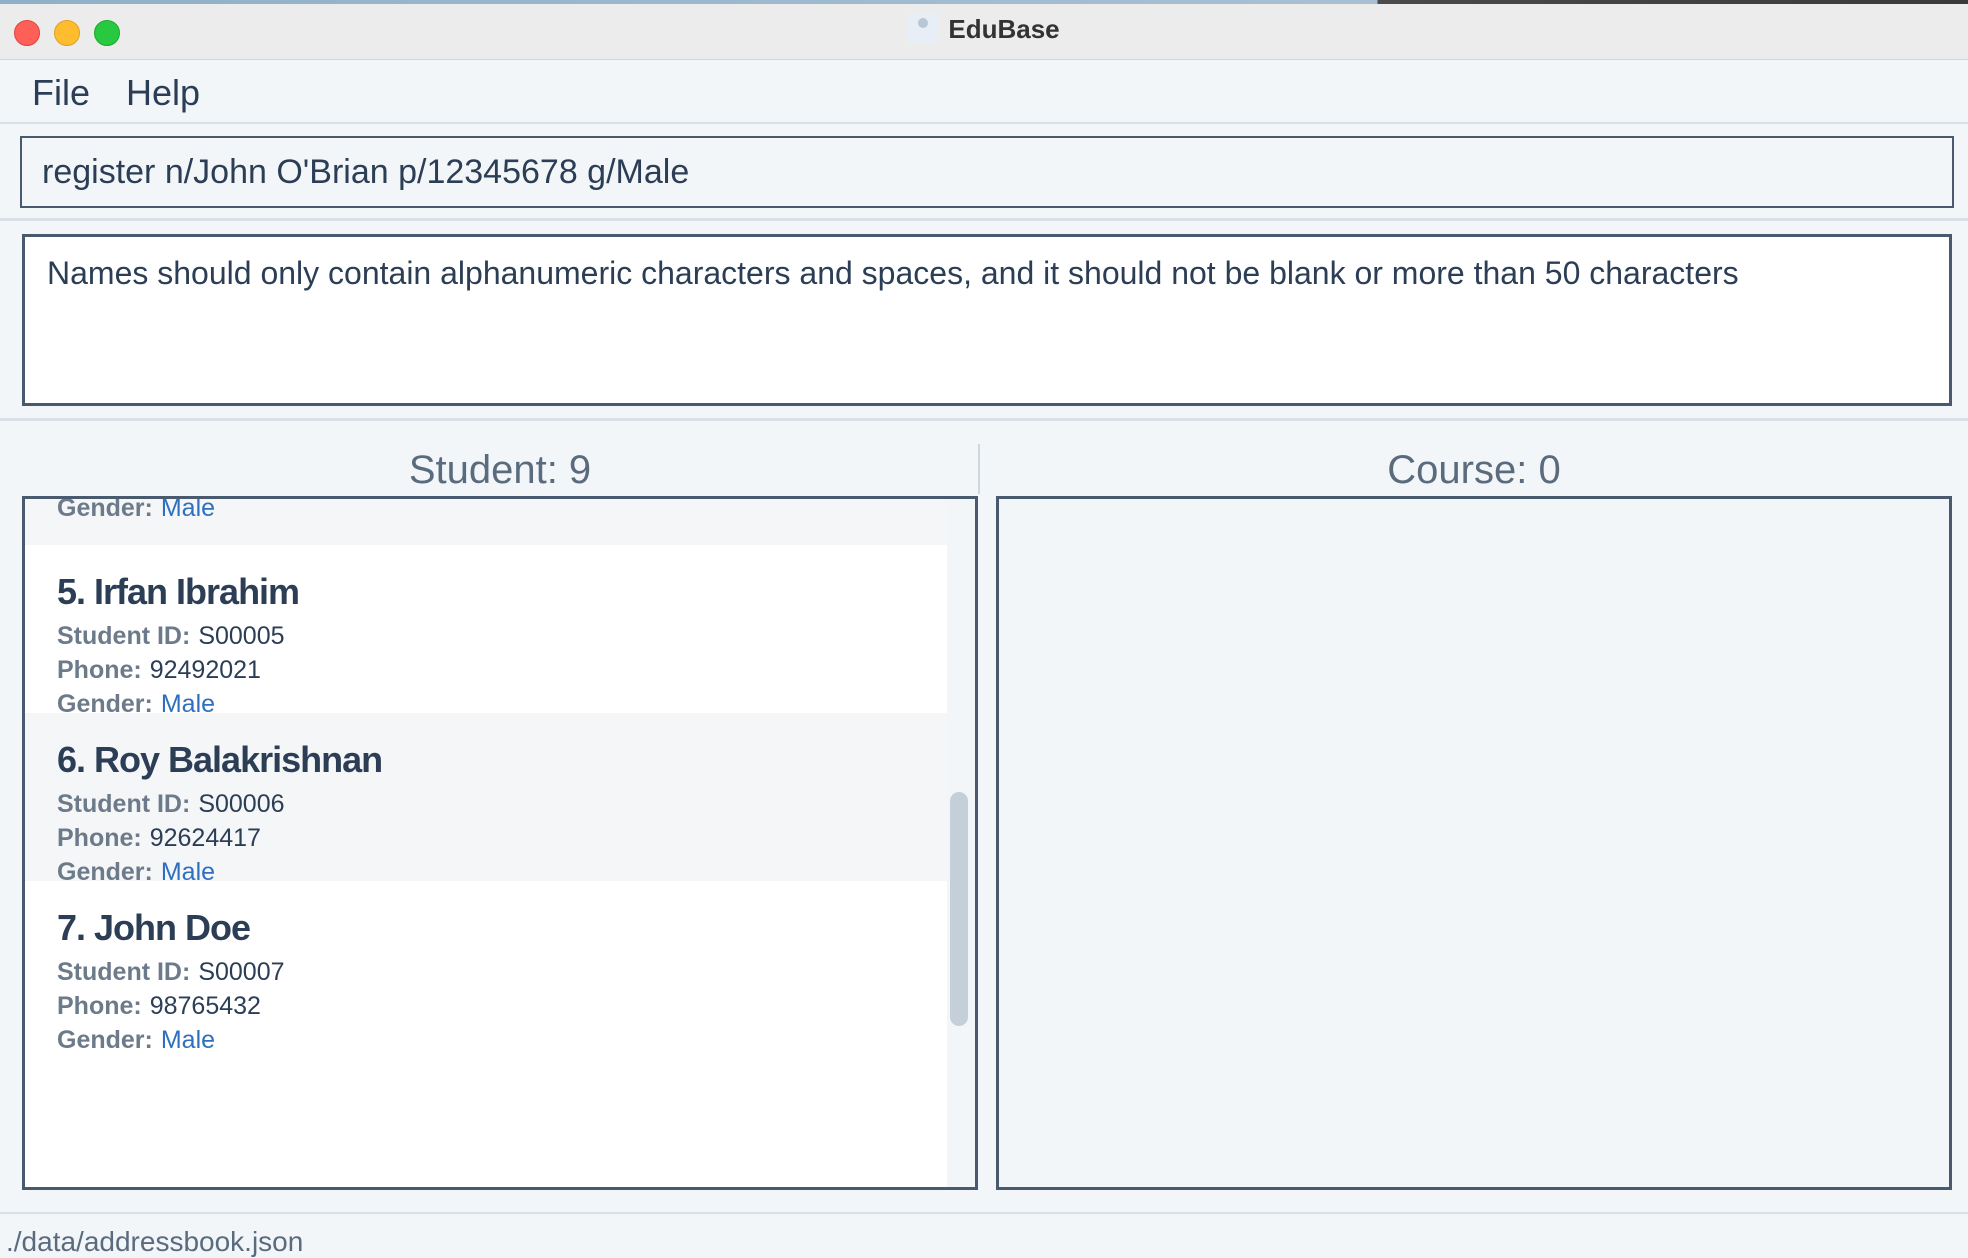  Describe the element at coordinates (987, 172) in the screenshot. I see `command-input` at that location.